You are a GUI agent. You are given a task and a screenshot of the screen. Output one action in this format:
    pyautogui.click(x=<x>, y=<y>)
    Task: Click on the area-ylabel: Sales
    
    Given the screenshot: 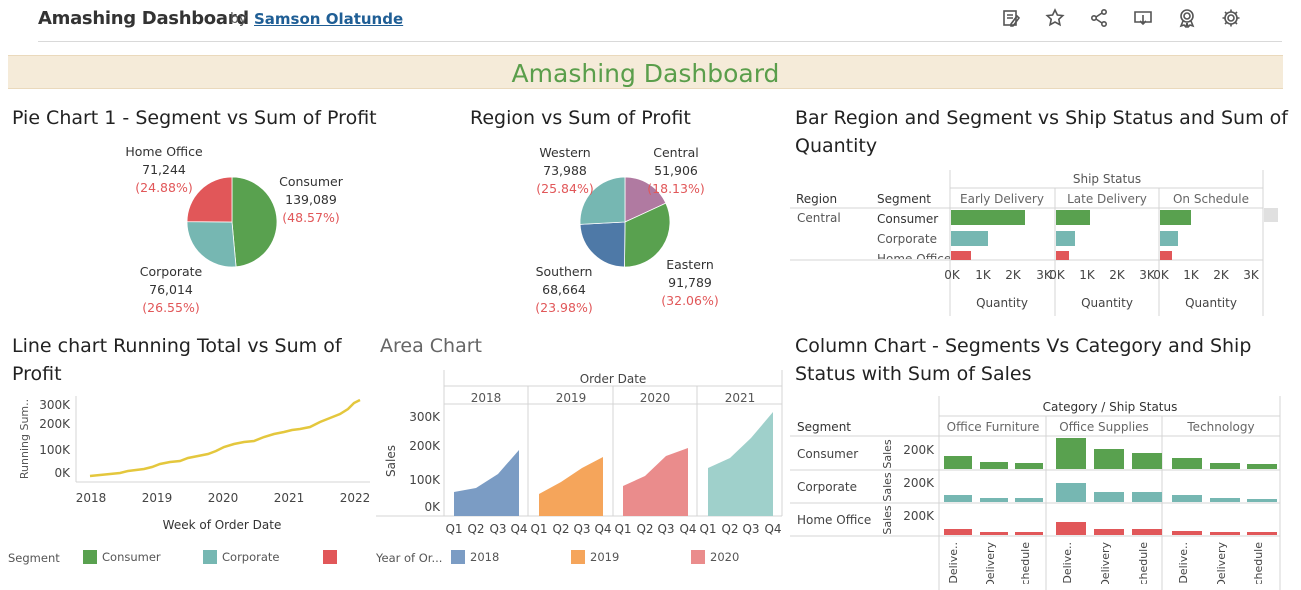 What is the action you would take?
    pyautogui.click(x=391, y=461)
    